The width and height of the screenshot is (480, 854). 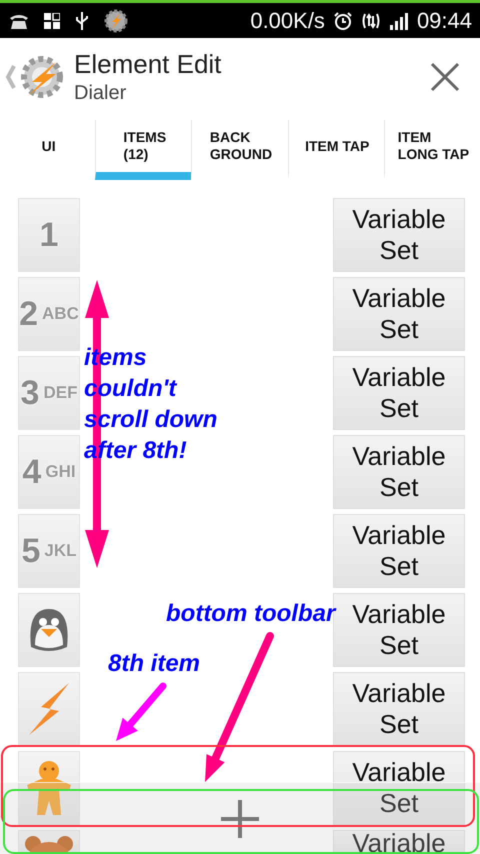 I want to click on arrow, so click(x=141, y=711).